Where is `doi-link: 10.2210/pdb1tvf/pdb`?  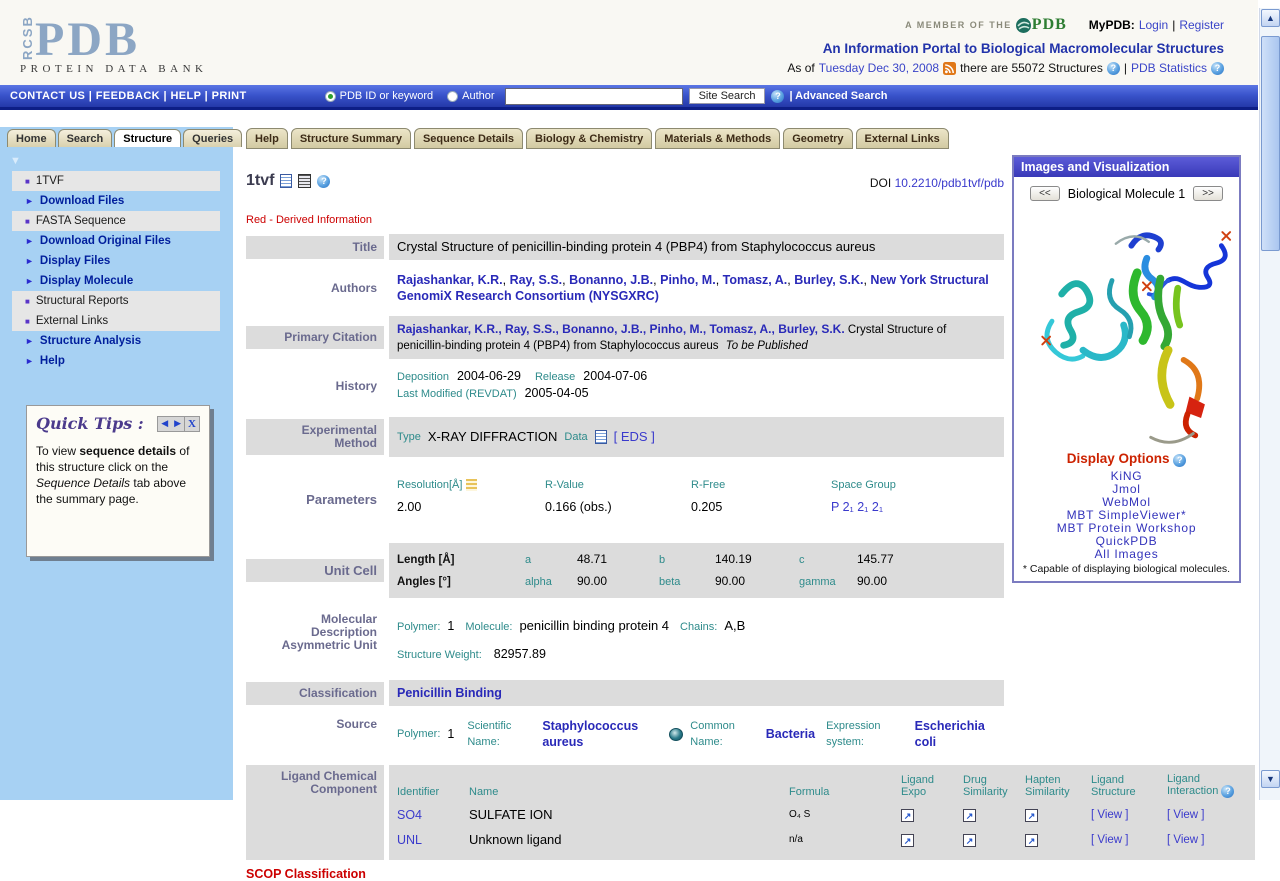
doi-link: 10.2210/pdb1tvf/pdb is located at coordinates (949, 183).